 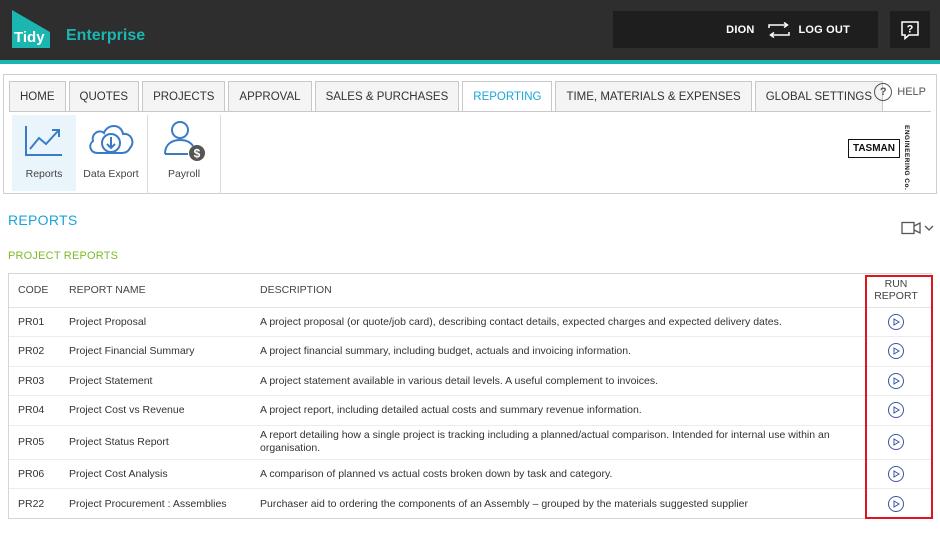 I want to click on username: DION, so click(x=740, y=29).